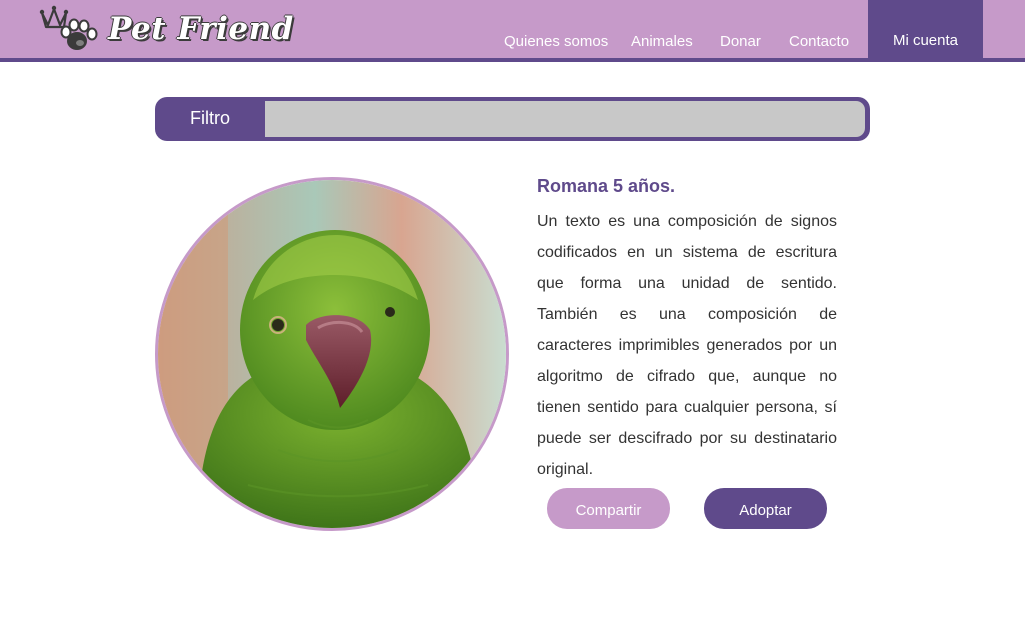  Describe the element at coordinates (608, 508) in the screenshot. I see `share-button: Compartir` at that location.